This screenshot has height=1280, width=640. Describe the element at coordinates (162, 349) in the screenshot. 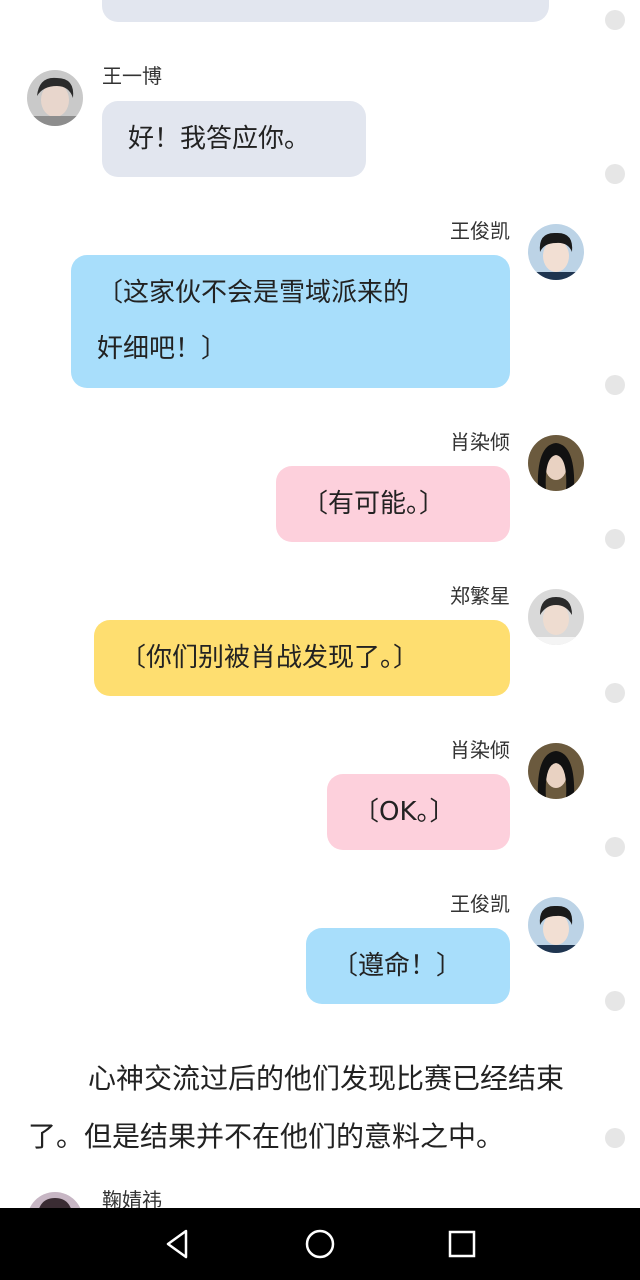

I see `message-text-line: 奸细吧！〕` at that location.